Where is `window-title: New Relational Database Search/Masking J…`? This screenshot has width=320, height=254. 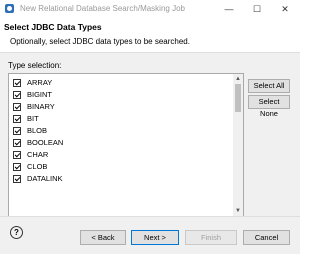 window-title: New Relational Database Search/Masking J… is located at coordinates (102, 8).